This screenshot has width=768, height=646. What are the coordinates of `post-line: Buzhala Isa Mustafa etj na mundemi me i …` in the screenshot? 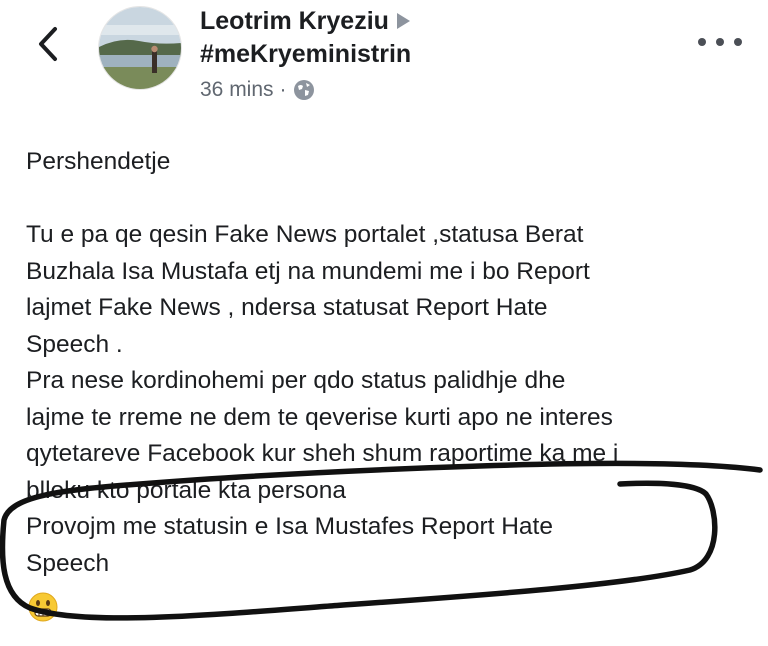 It's located at (308, 271).